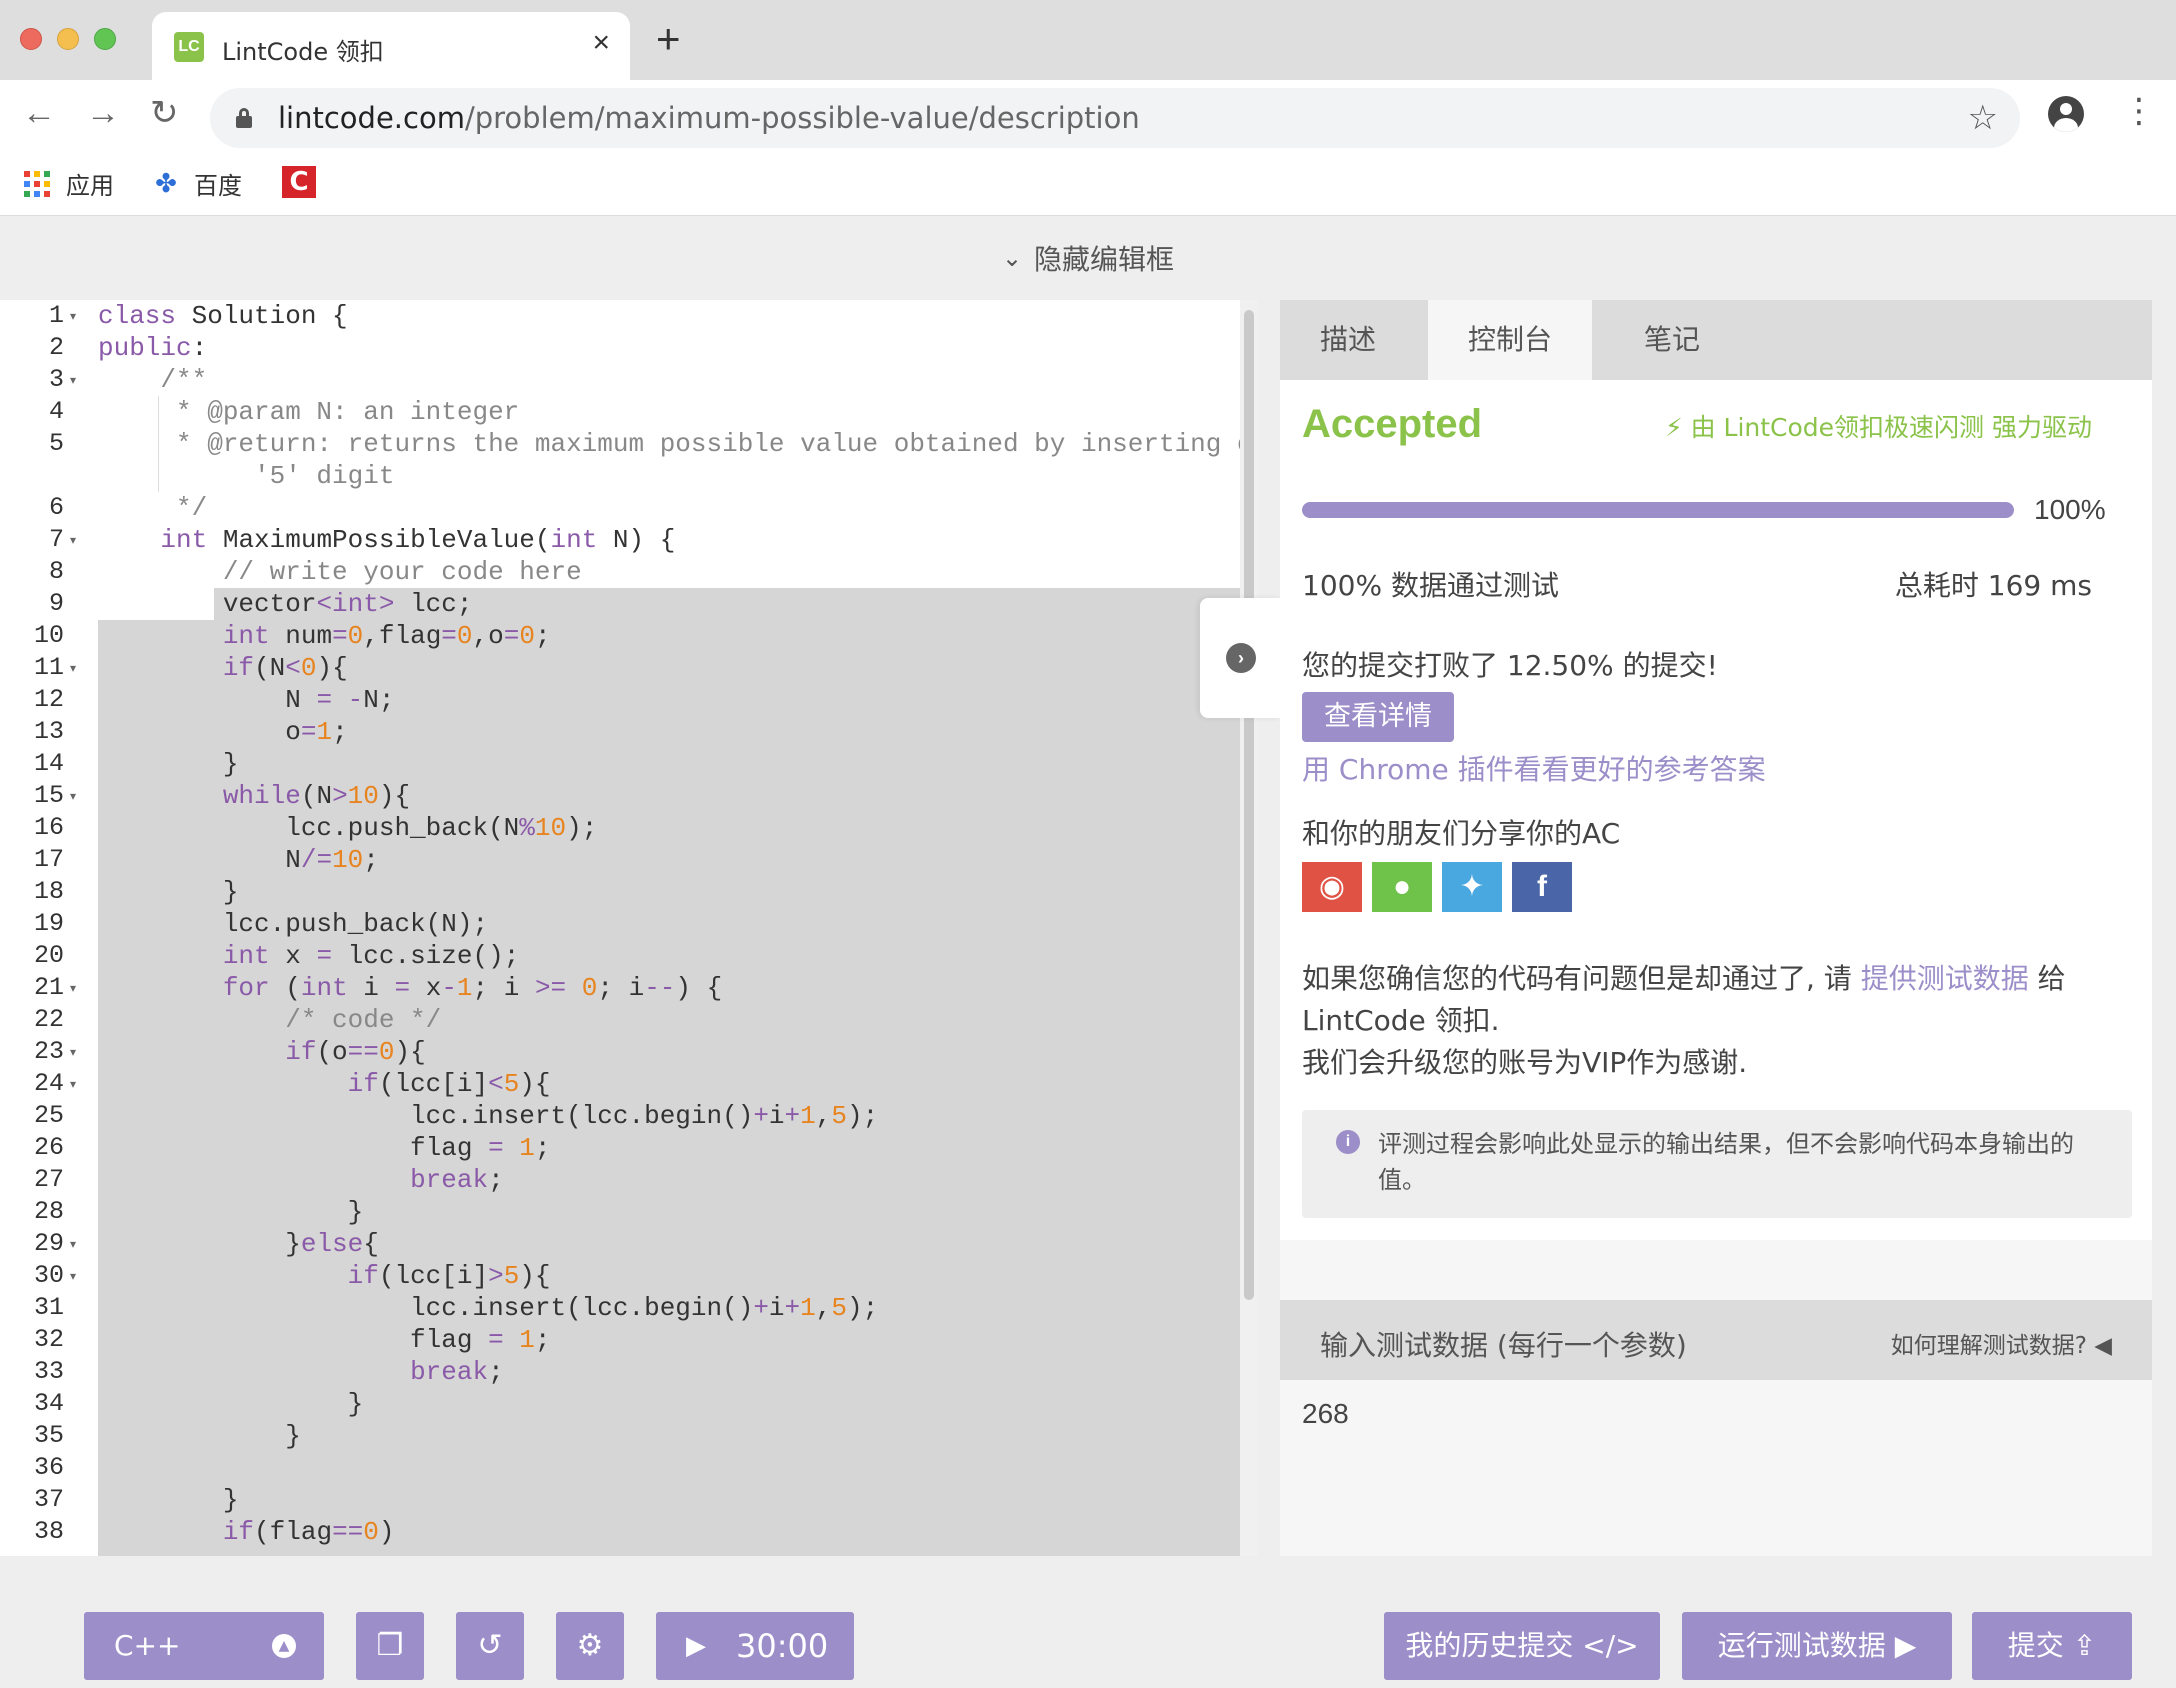 Image resolution: width=2176 pixels, height=1688 pixels. What do you see at coordinates (490, 1646) in the screenshot?
I see `reset-code-button: ↺` at bounding box center [490, 1646].